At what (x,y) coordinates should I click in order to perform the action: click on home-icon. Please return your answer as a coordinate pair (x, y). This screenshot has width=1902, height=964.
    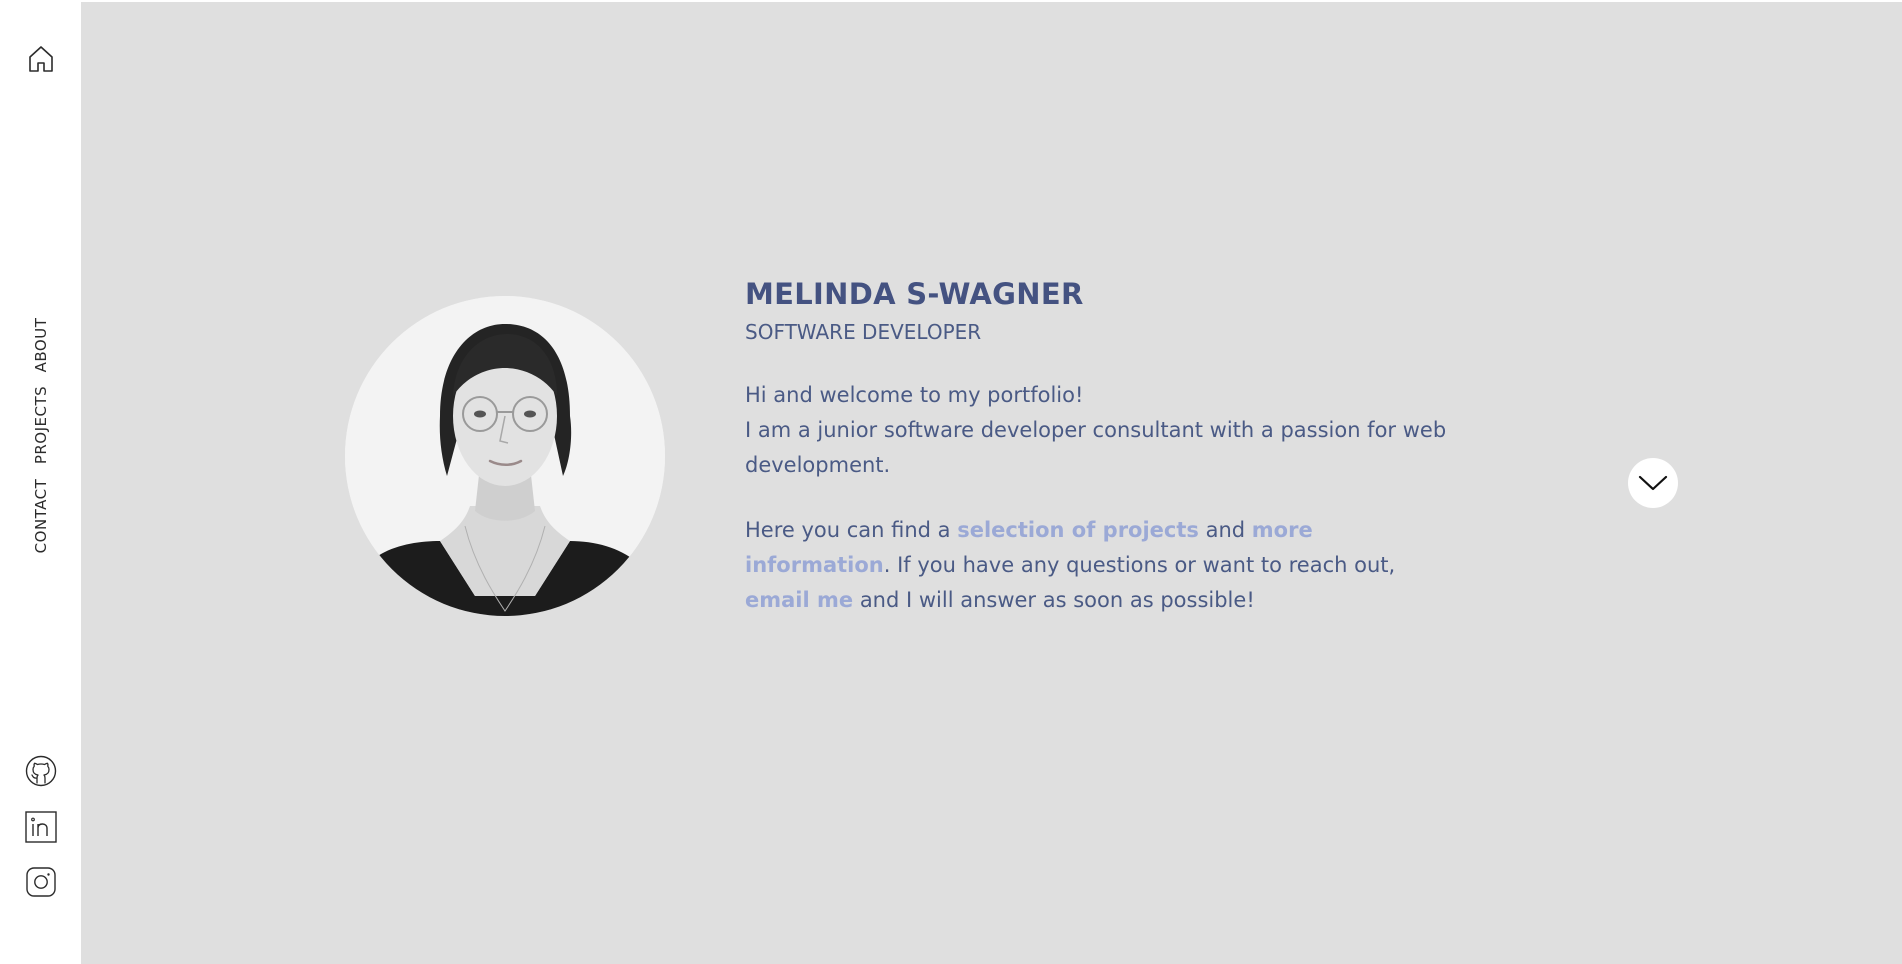
    Looking at the image, I should click on (41, 59).